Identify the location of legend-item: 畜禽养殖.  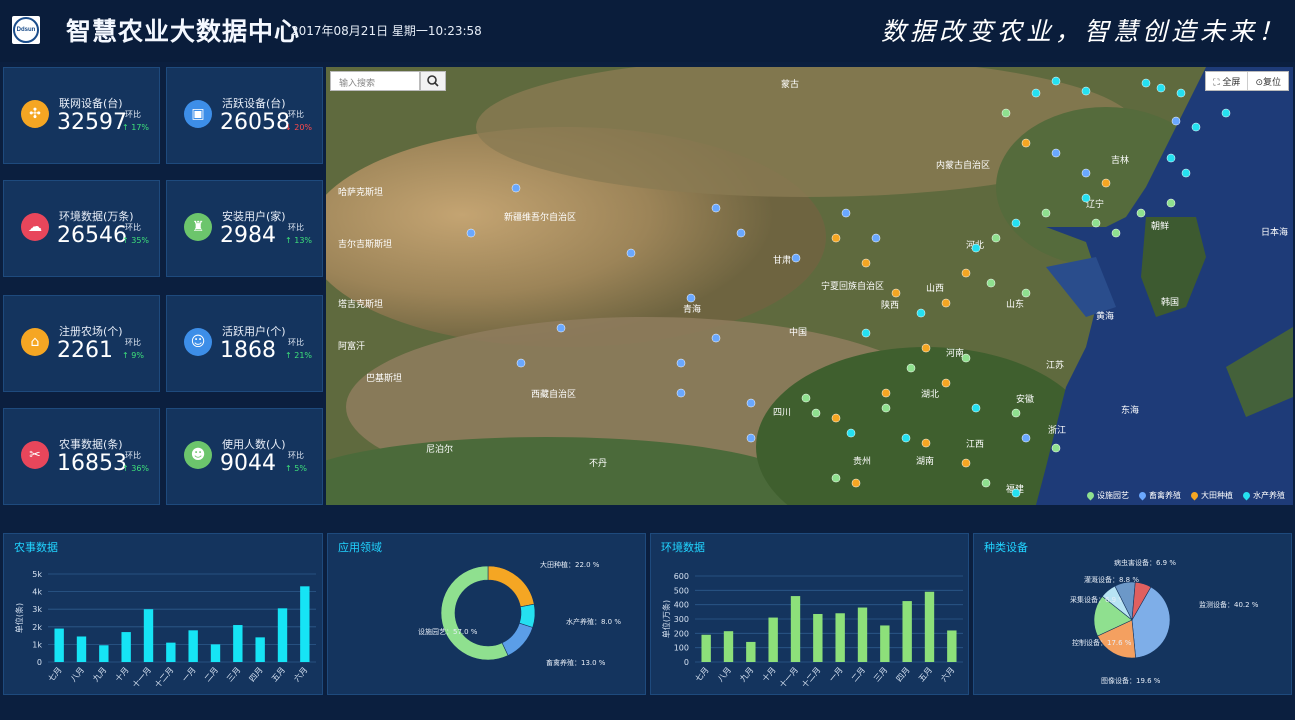
(1159, 495).